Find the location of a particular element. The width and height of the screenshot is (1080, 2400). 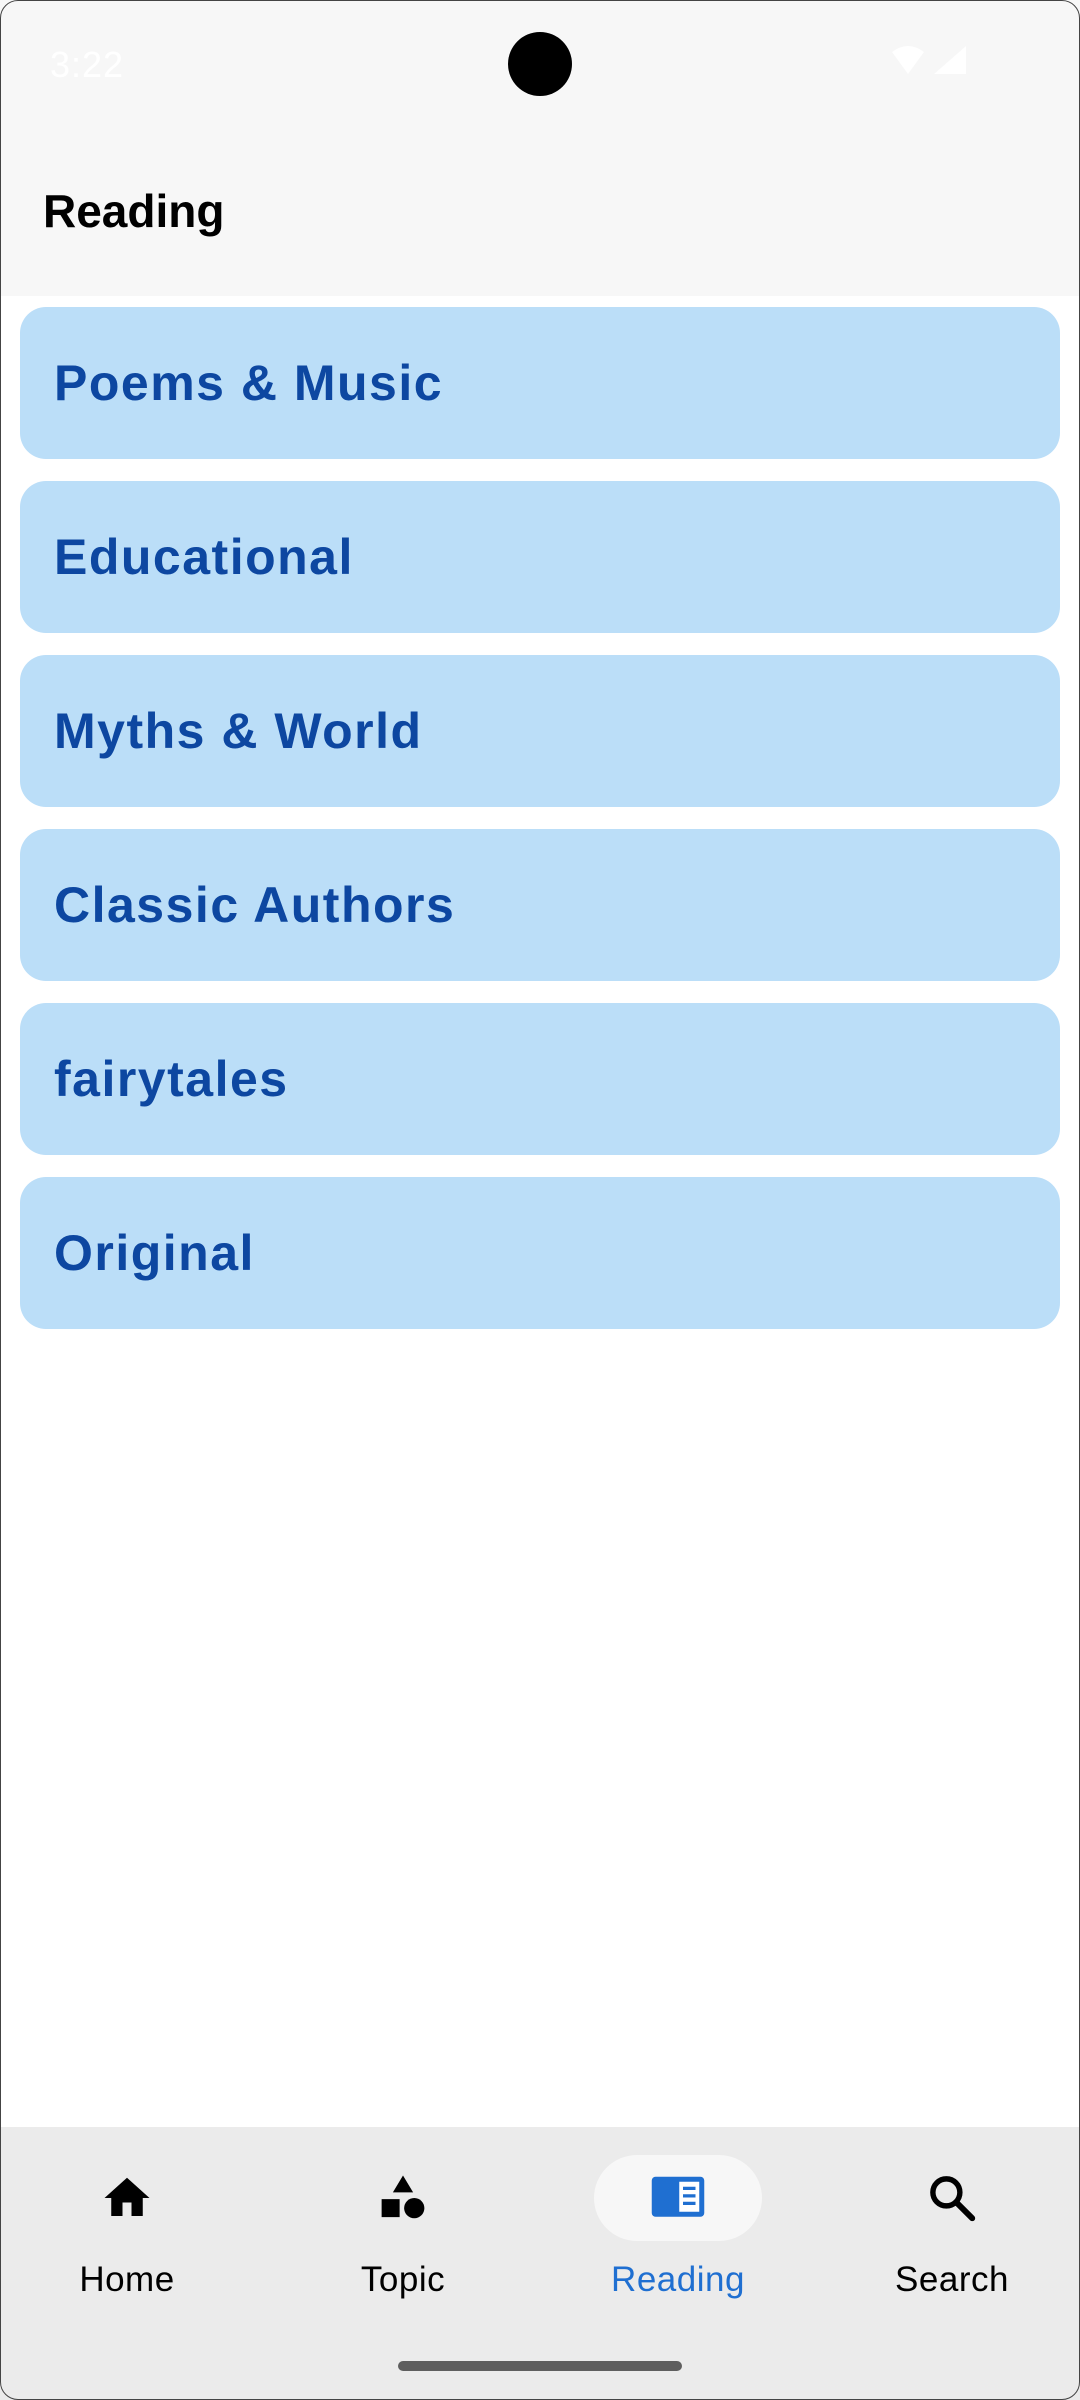

nav-label-reading: Reading is located at coordinates (678, 2279).